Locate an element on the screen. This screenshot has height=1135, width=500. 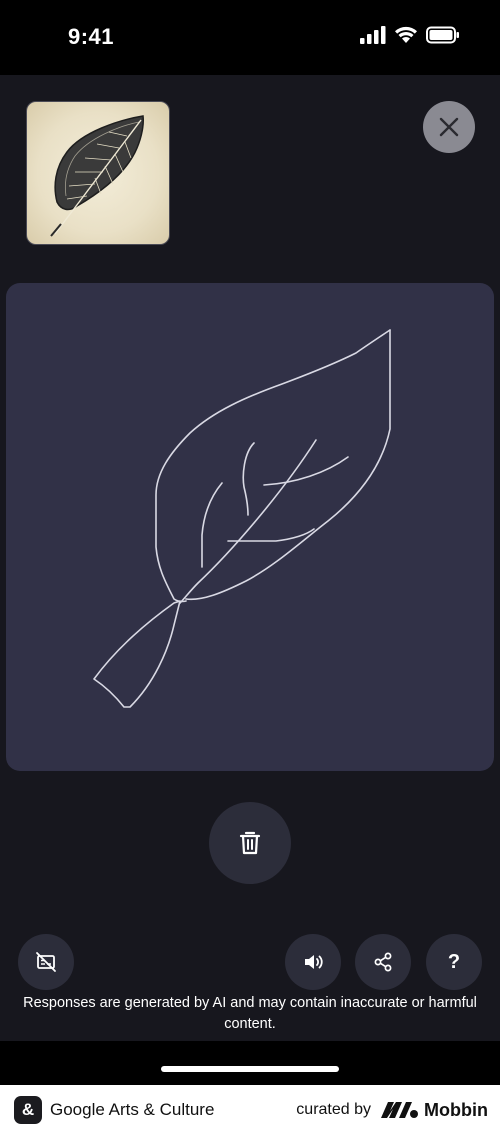
footer-app: & Google Arts & Culture is located at coordinates (114, 1110).